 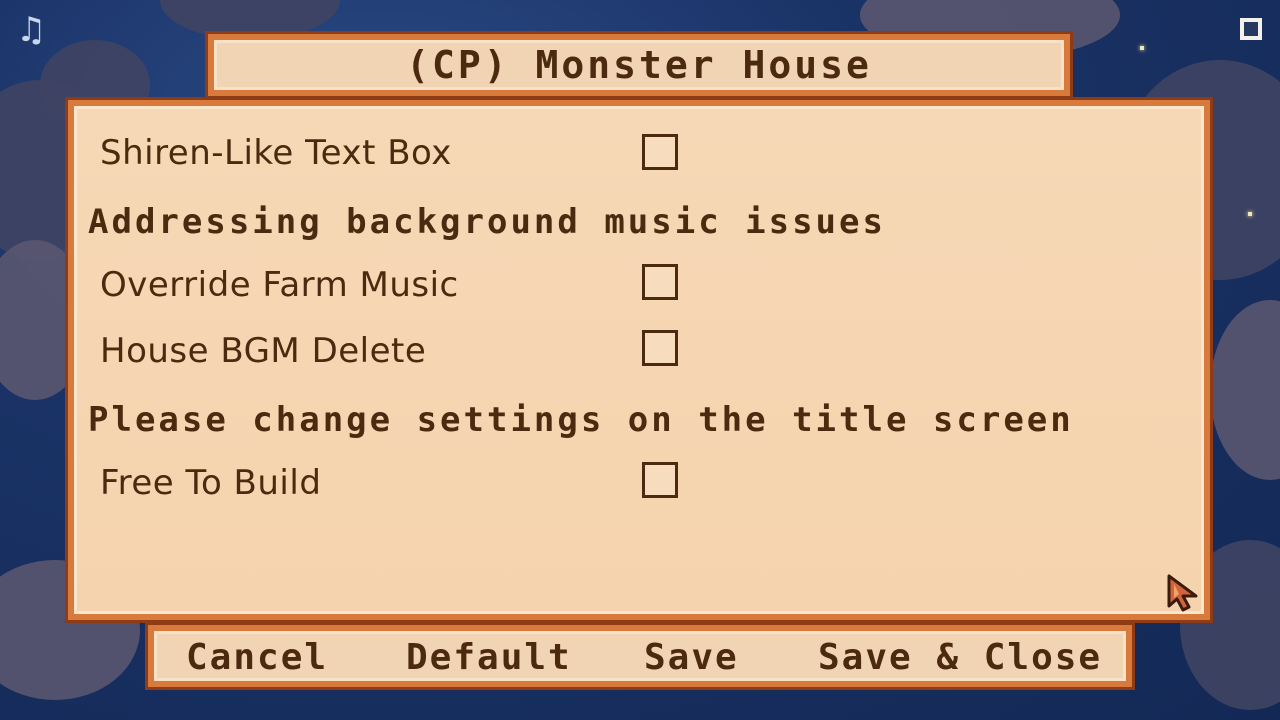 I want to click on option-row-free-build: Free To Build, so click(x=210, y=483).